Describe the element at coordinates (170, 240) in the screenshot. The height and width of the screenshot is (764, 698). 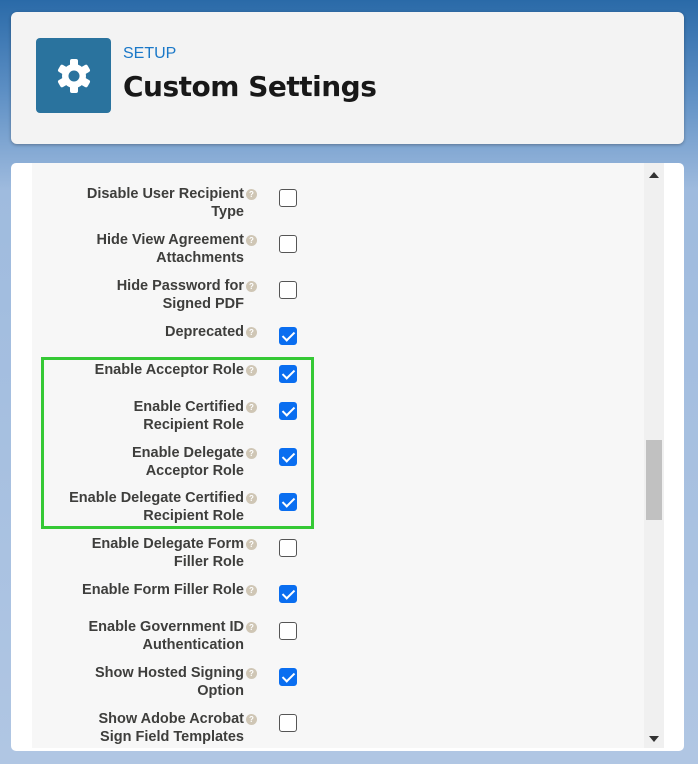
I see `setting-label-line: Hide View Agreement` at that location.